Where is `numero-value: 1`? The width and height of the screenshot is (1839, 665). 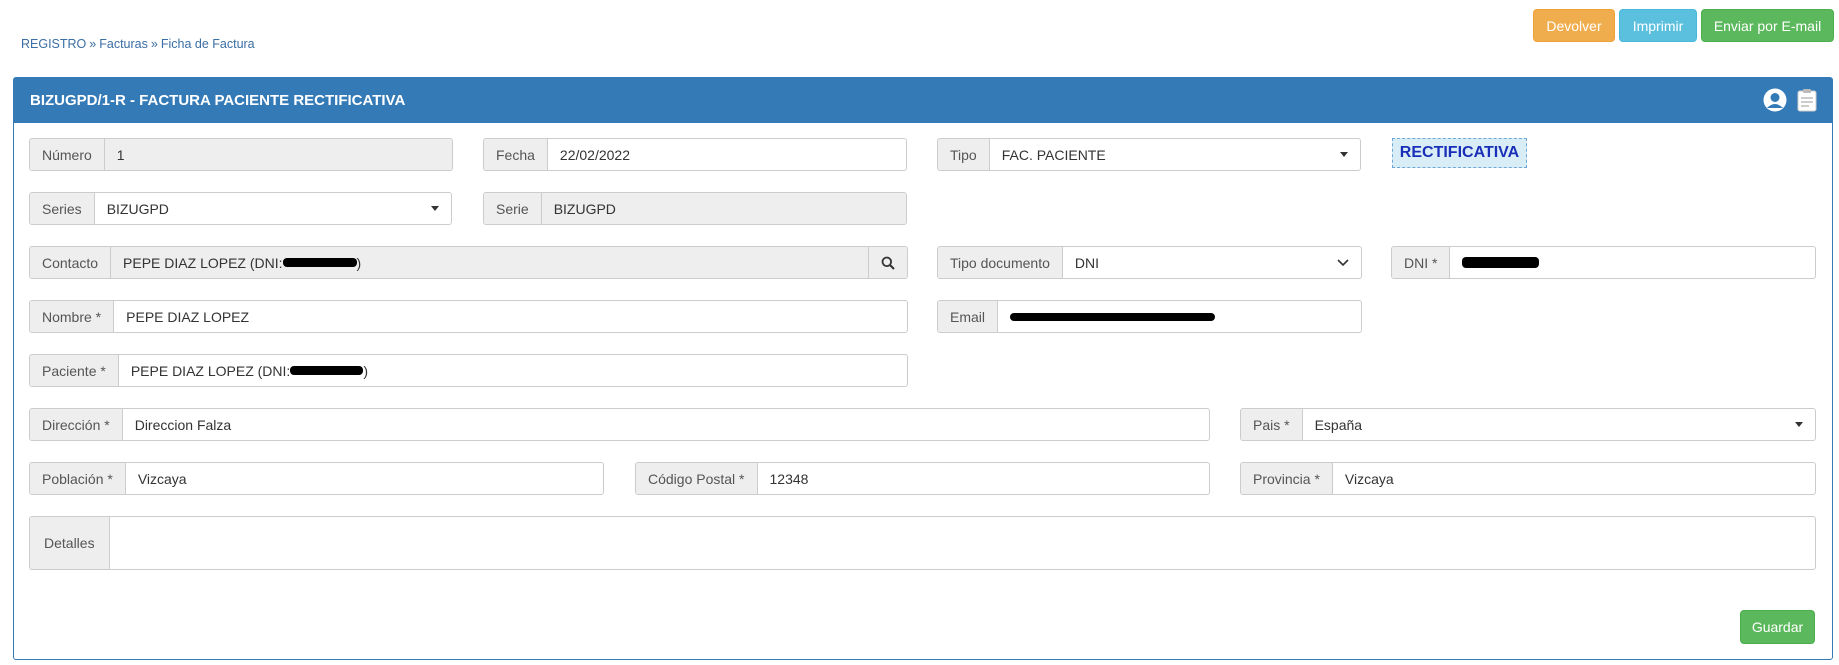
numero-value: 1 is located at coordinates (278, 154).